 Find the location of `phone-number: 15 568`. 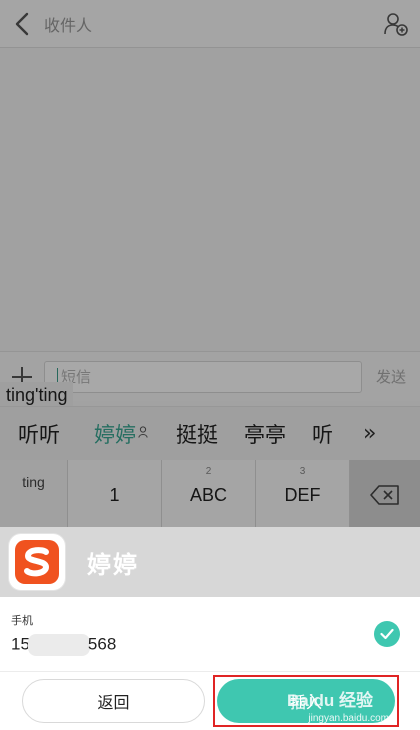

phone-number: 15 568 is located at coordinates (63, 645).